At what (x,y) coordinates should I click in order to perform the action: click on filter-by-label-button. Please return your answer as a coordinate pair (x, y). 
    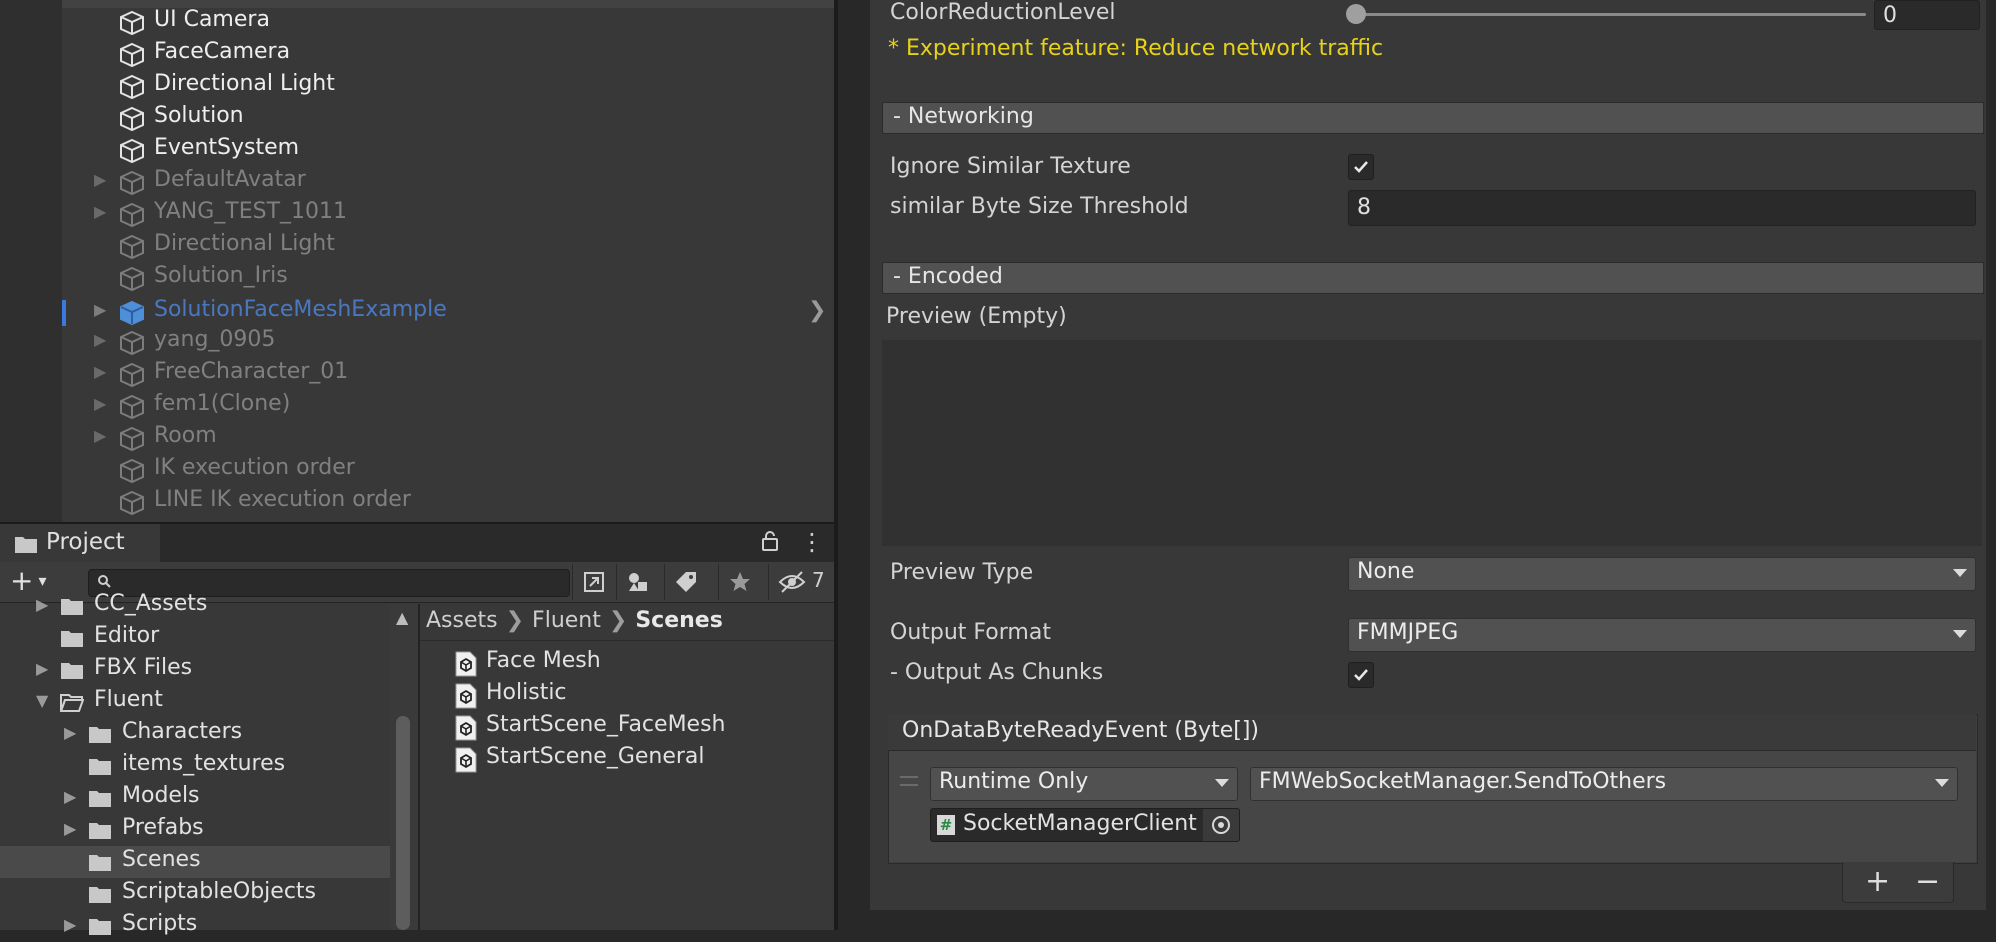
    Looking at the image, I should click on (685, 582).